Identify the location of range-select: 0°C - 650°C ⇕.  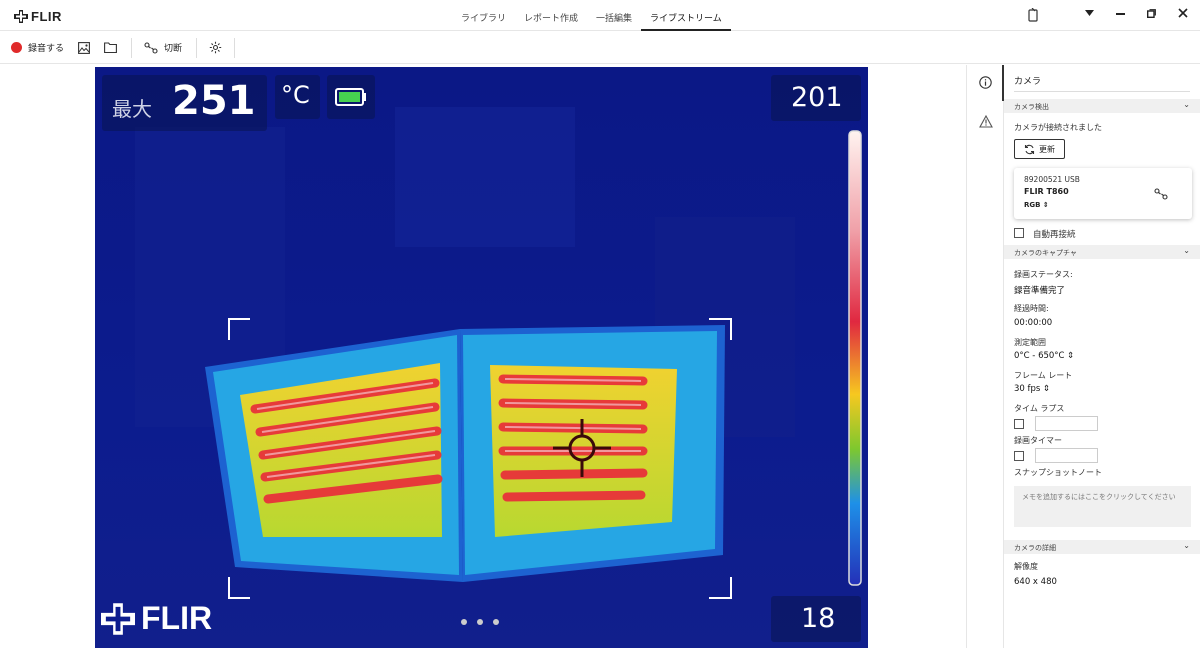
(1044, 356).